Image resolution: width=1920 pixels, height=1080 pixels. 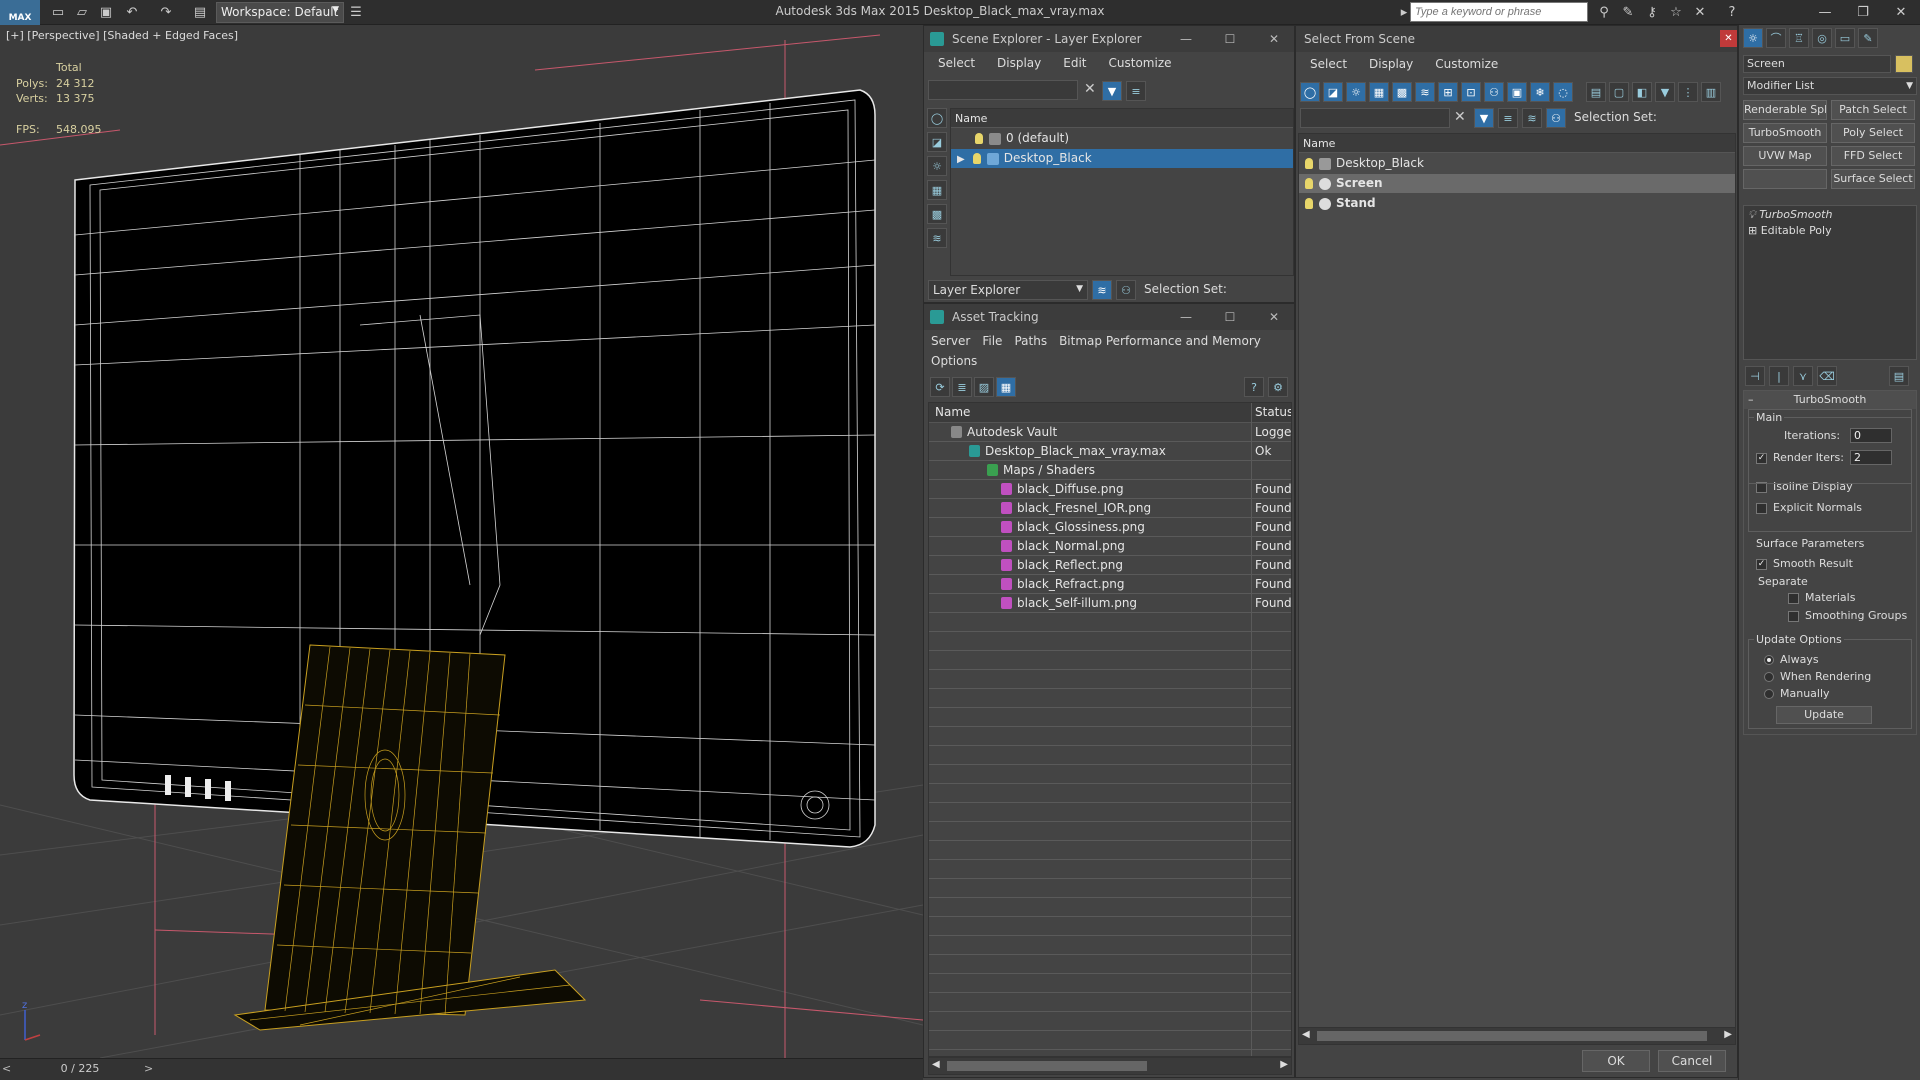 I want to click on frame-counter: 0 / 225, so click(x=80, y=1070).